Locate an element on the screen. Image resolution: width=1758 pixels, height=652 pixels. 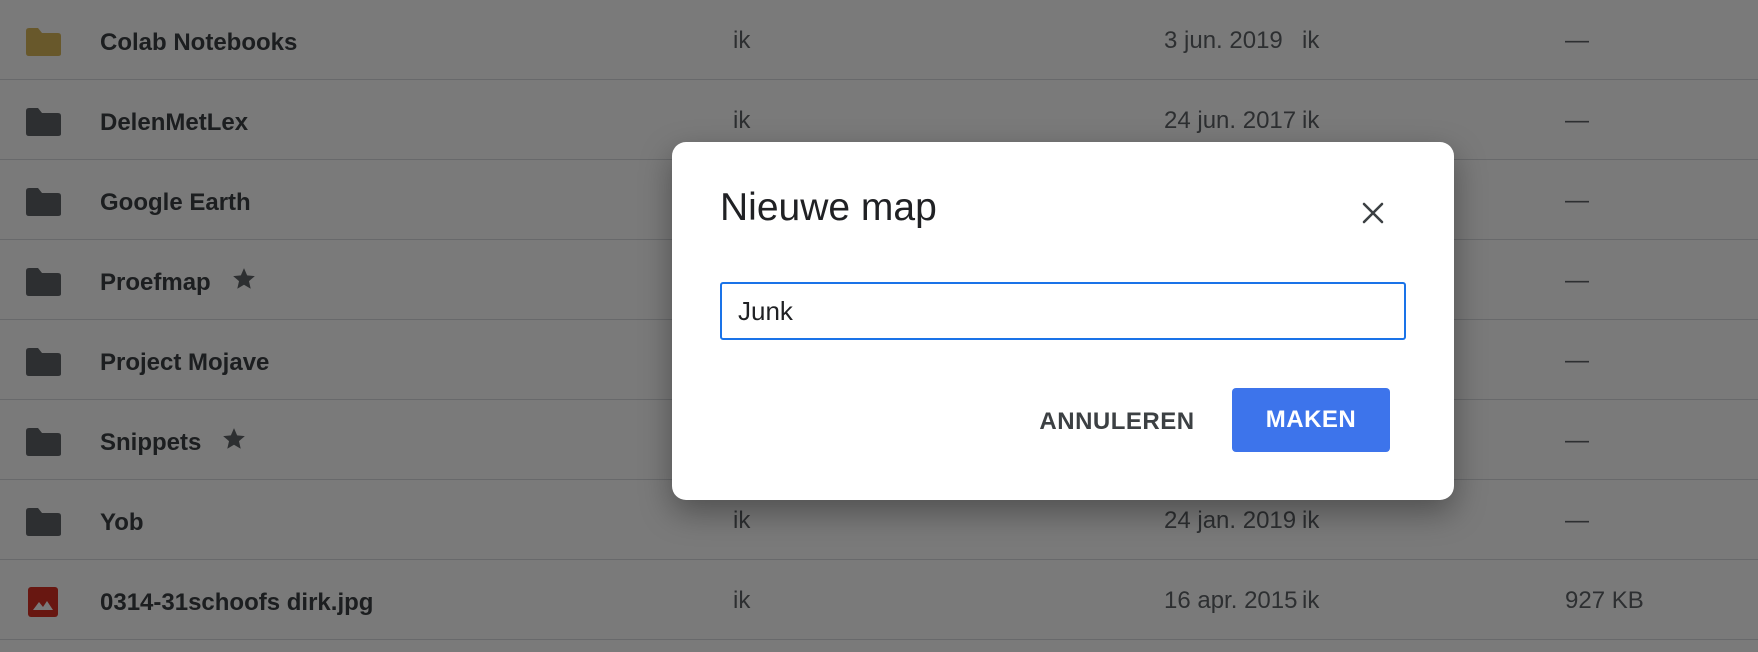
cancel-button: ANNULEREN is located at coordinates (1117, 422).